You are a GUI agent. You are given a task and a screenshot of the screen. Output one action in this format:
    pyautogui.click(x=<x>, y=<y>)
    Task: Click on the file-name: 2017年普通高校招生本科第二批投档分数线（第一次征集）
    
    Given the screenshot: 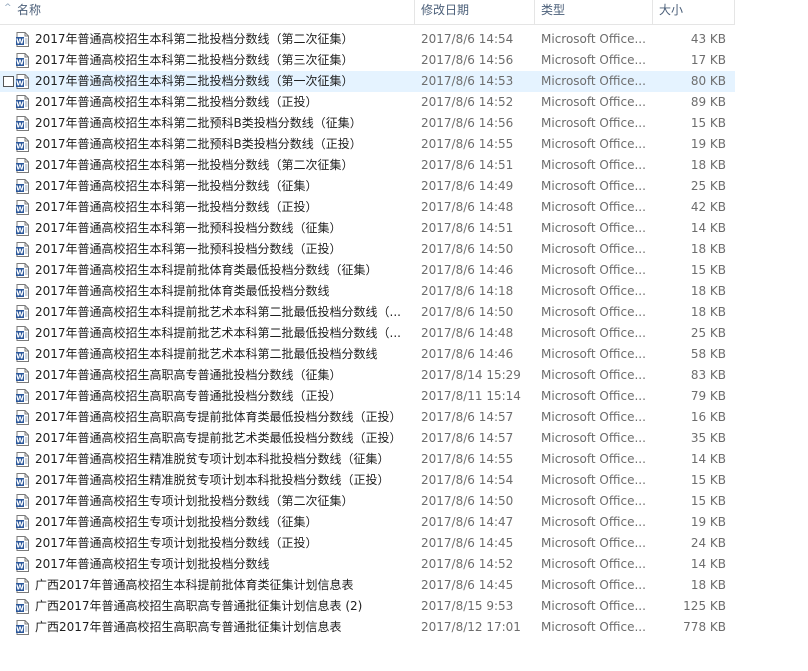 What is the action you would take?
    pyautogui.click(x=194, y=81)
    